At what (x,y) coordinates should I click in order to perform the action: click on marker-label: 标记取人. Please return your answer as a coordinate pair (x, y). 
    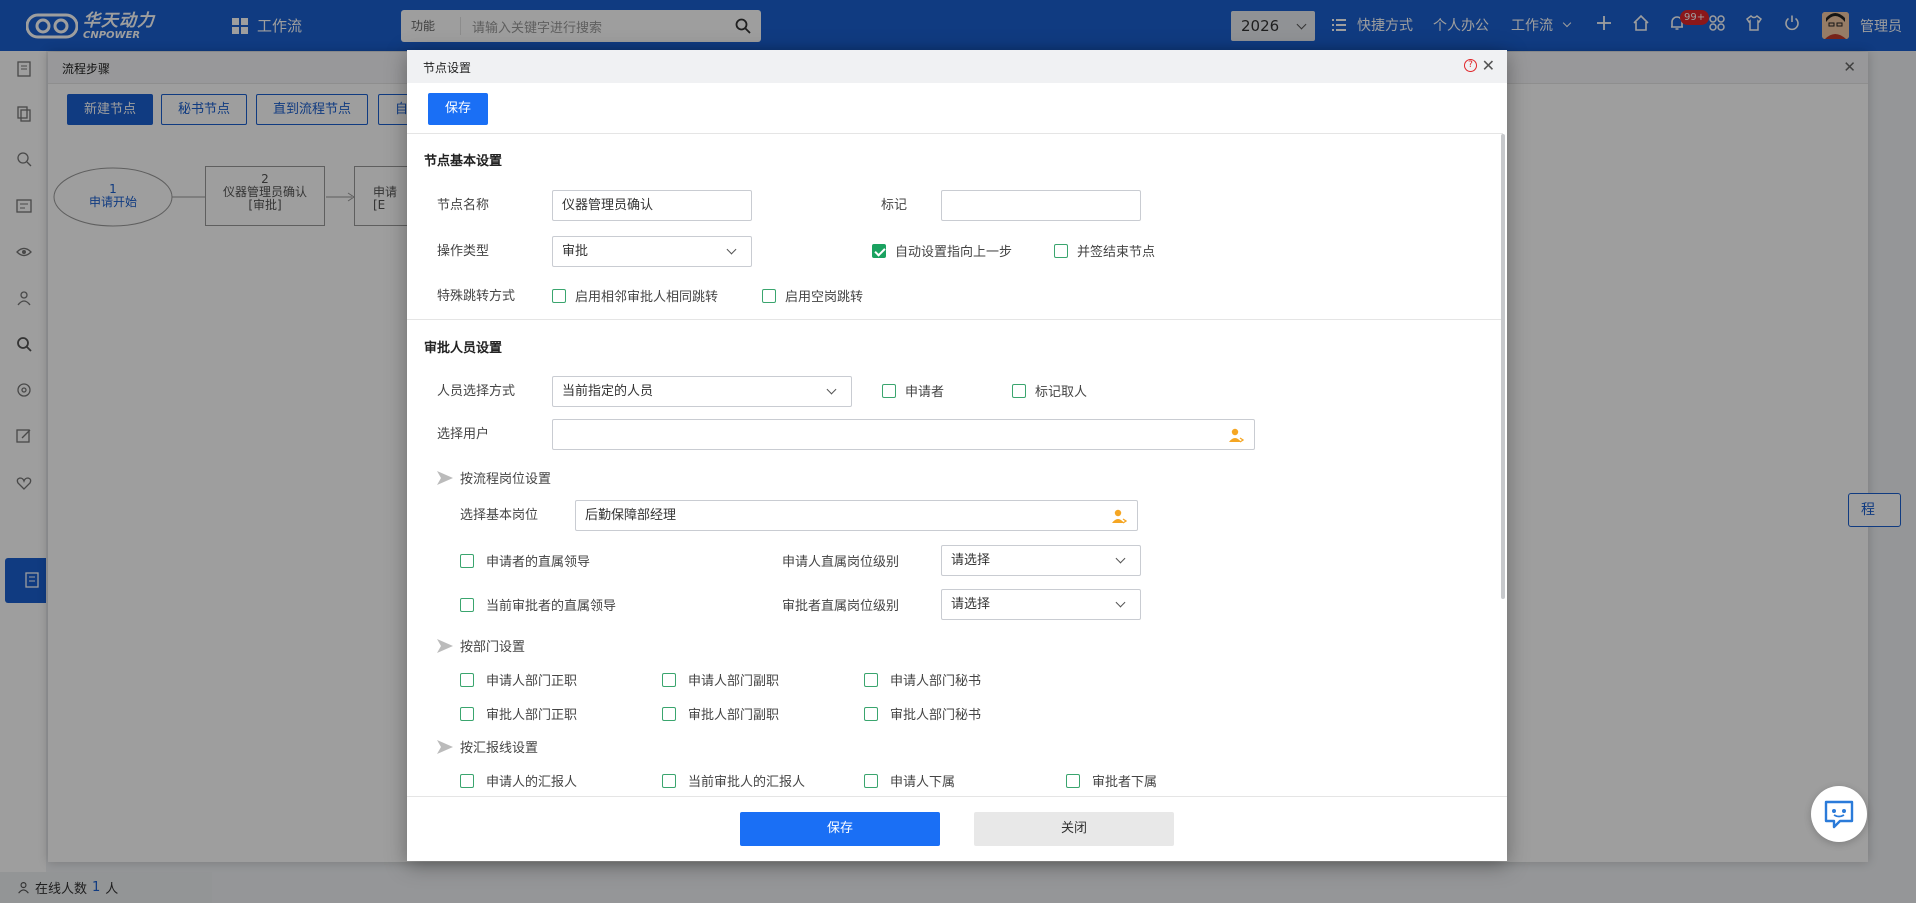
    Looking at the image, I should click on (1061, 392).